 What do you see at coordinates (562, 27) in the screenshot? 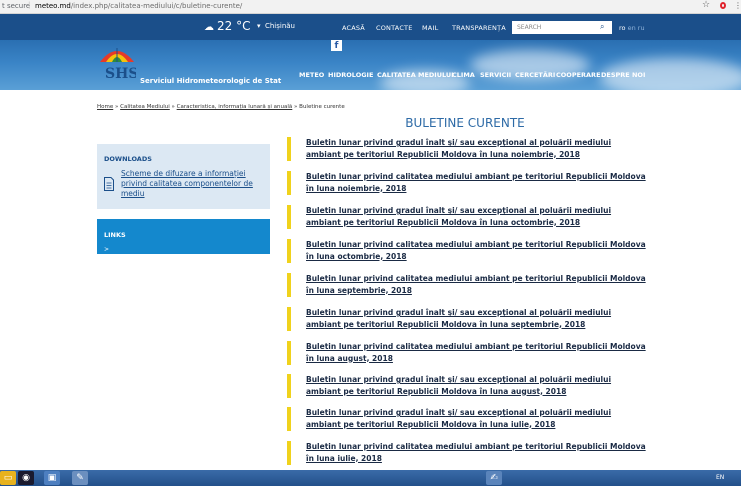
I see `search-input: SEARCH ⌕` at bounding box center [562, 27].